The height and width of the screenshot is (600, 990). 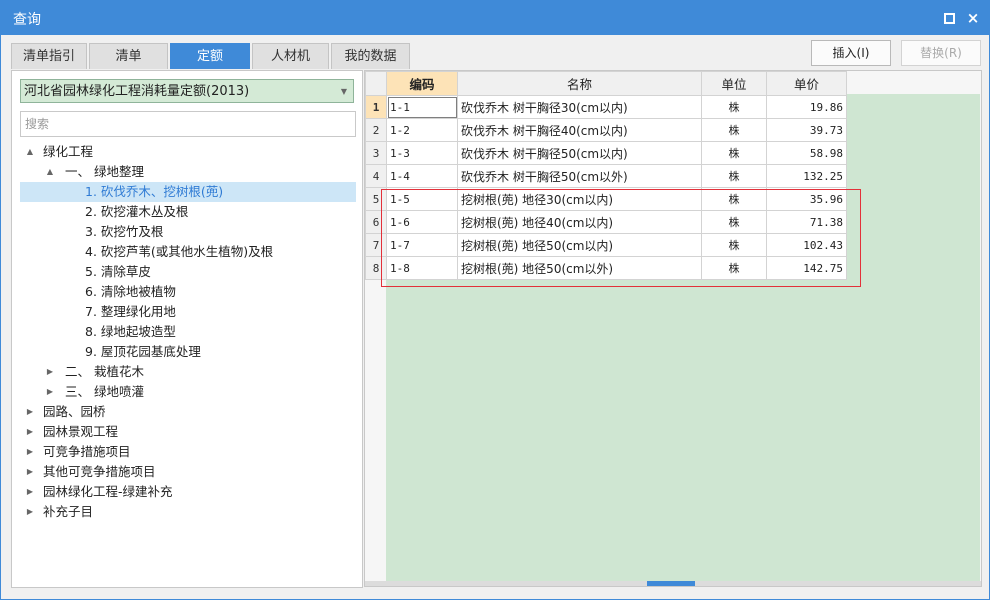 What do you see at coordinates (189, 432) in the screenshot?
I see `tree-node-landscape: ▶ 园林景观工程` at bounding box center [189, 432].